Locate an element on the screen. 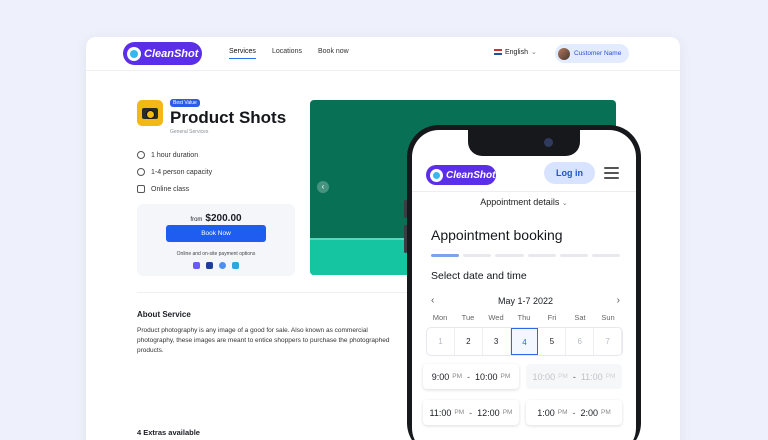 The height and width of the screenshot is (440, 768). weekday: Wed is located at coordinates (496, 317).